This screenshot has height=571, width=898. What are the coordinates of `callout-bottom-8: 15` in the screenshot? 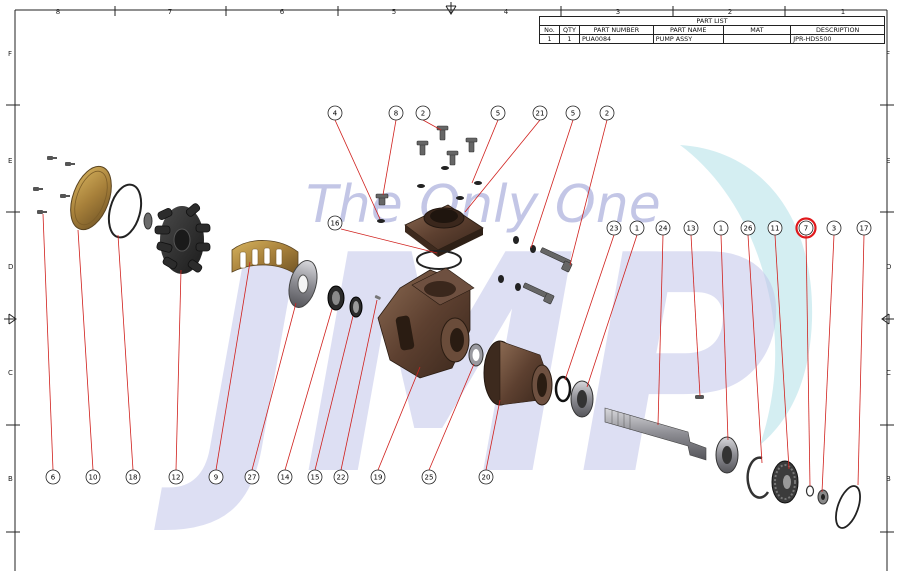 It's located at (315, 477).